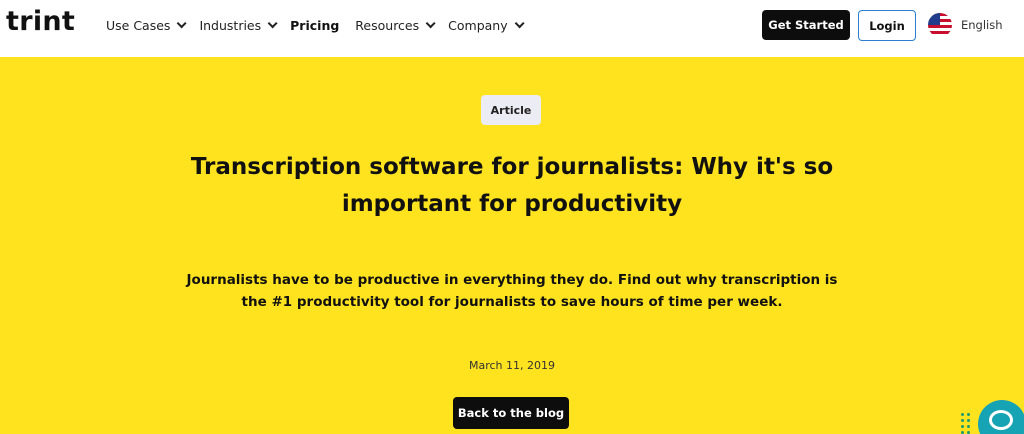  Describe the element at coordinates (511, 110) in the screenshot. I see `article-badge: Article` at that location.